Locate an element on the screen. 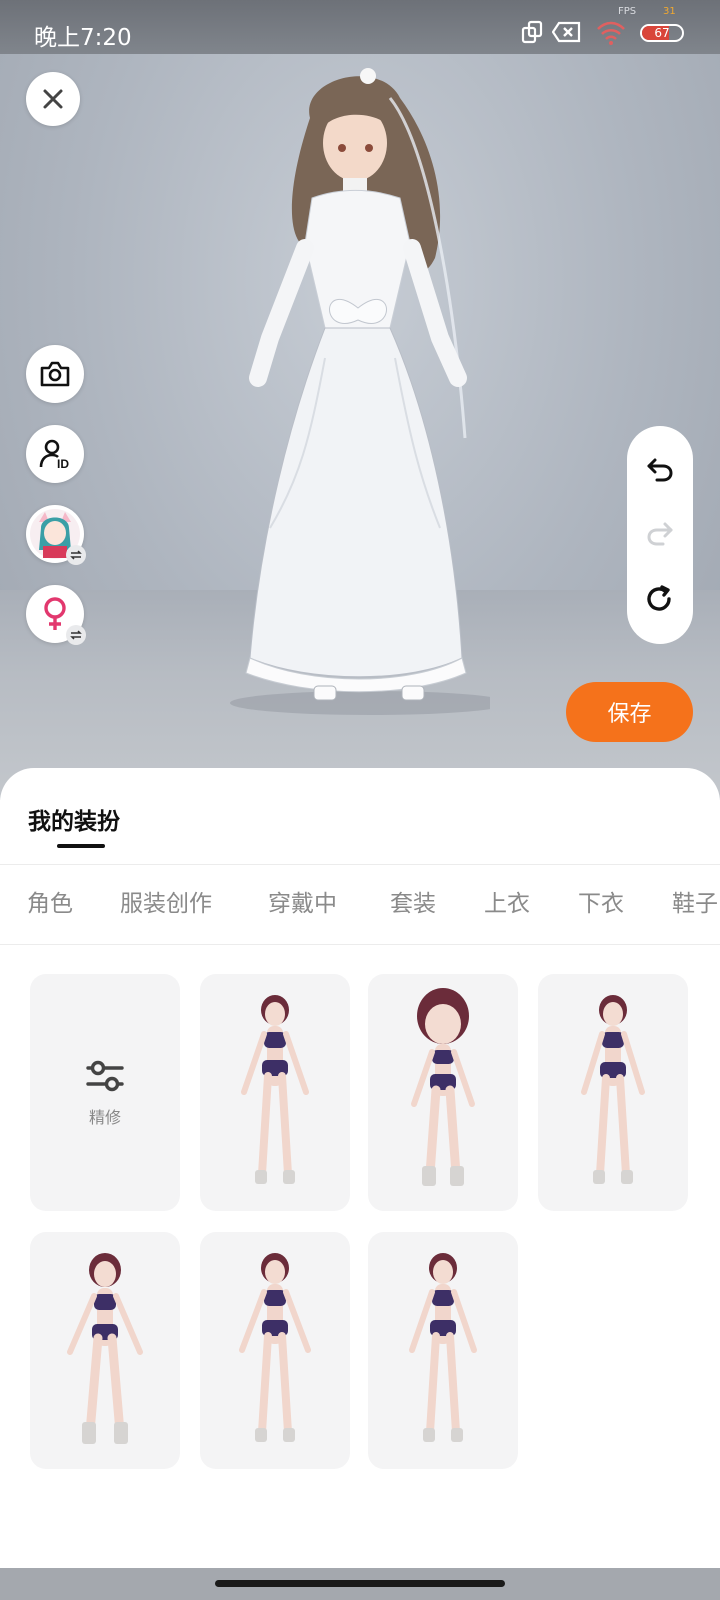  divider is located at coordinates (360, 944).